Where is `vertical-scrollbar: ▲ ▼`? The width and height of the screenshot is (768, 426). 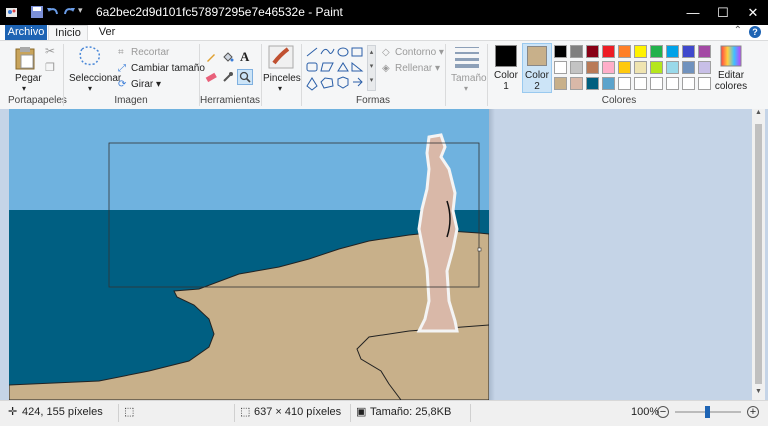 vertical-scrollbar: ▲ ▼ is located at coordinates (758, 254).